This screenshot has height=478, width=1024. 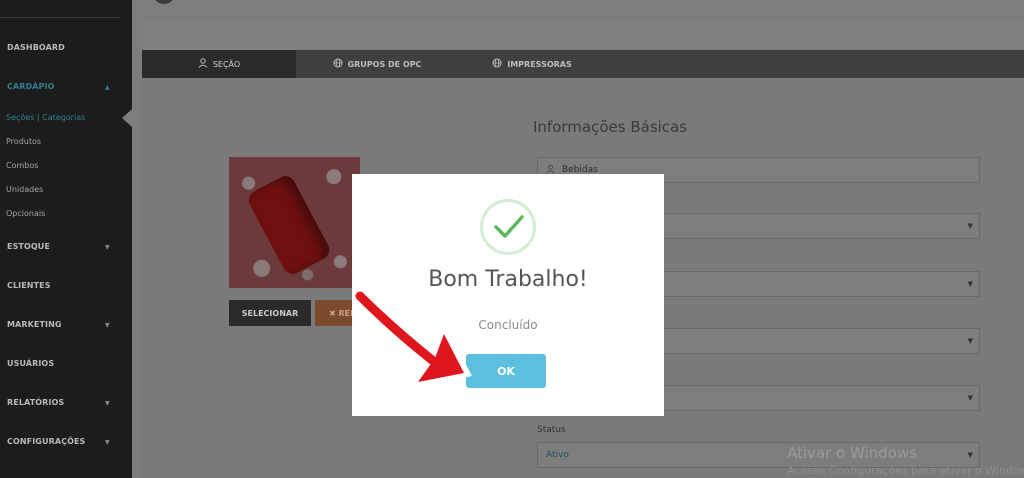 What do you see at coordinates (29, 285) in the screenshot?
I see `sidebar-item-clientes: CLIENTES` at bounding box center [29, 285].